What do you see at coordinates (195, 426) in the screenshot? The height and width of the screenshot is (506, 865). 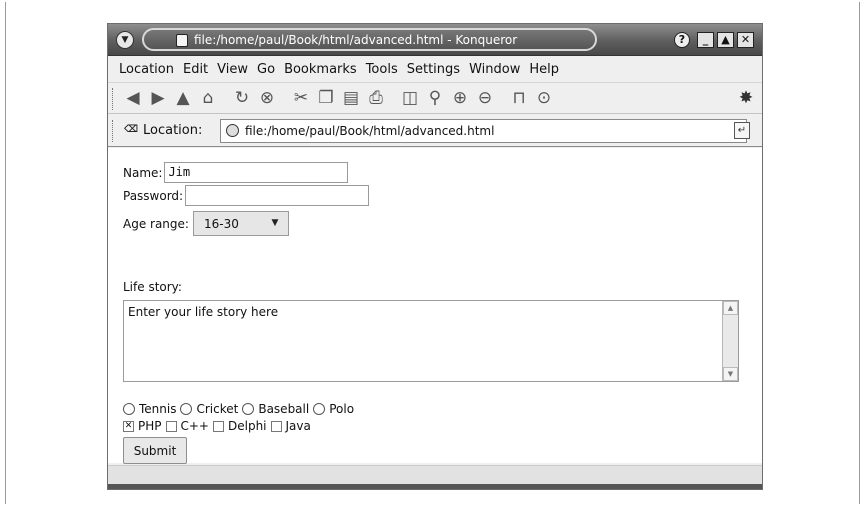 I see `checkbox-label: C++` at bounding box center [195, 426].